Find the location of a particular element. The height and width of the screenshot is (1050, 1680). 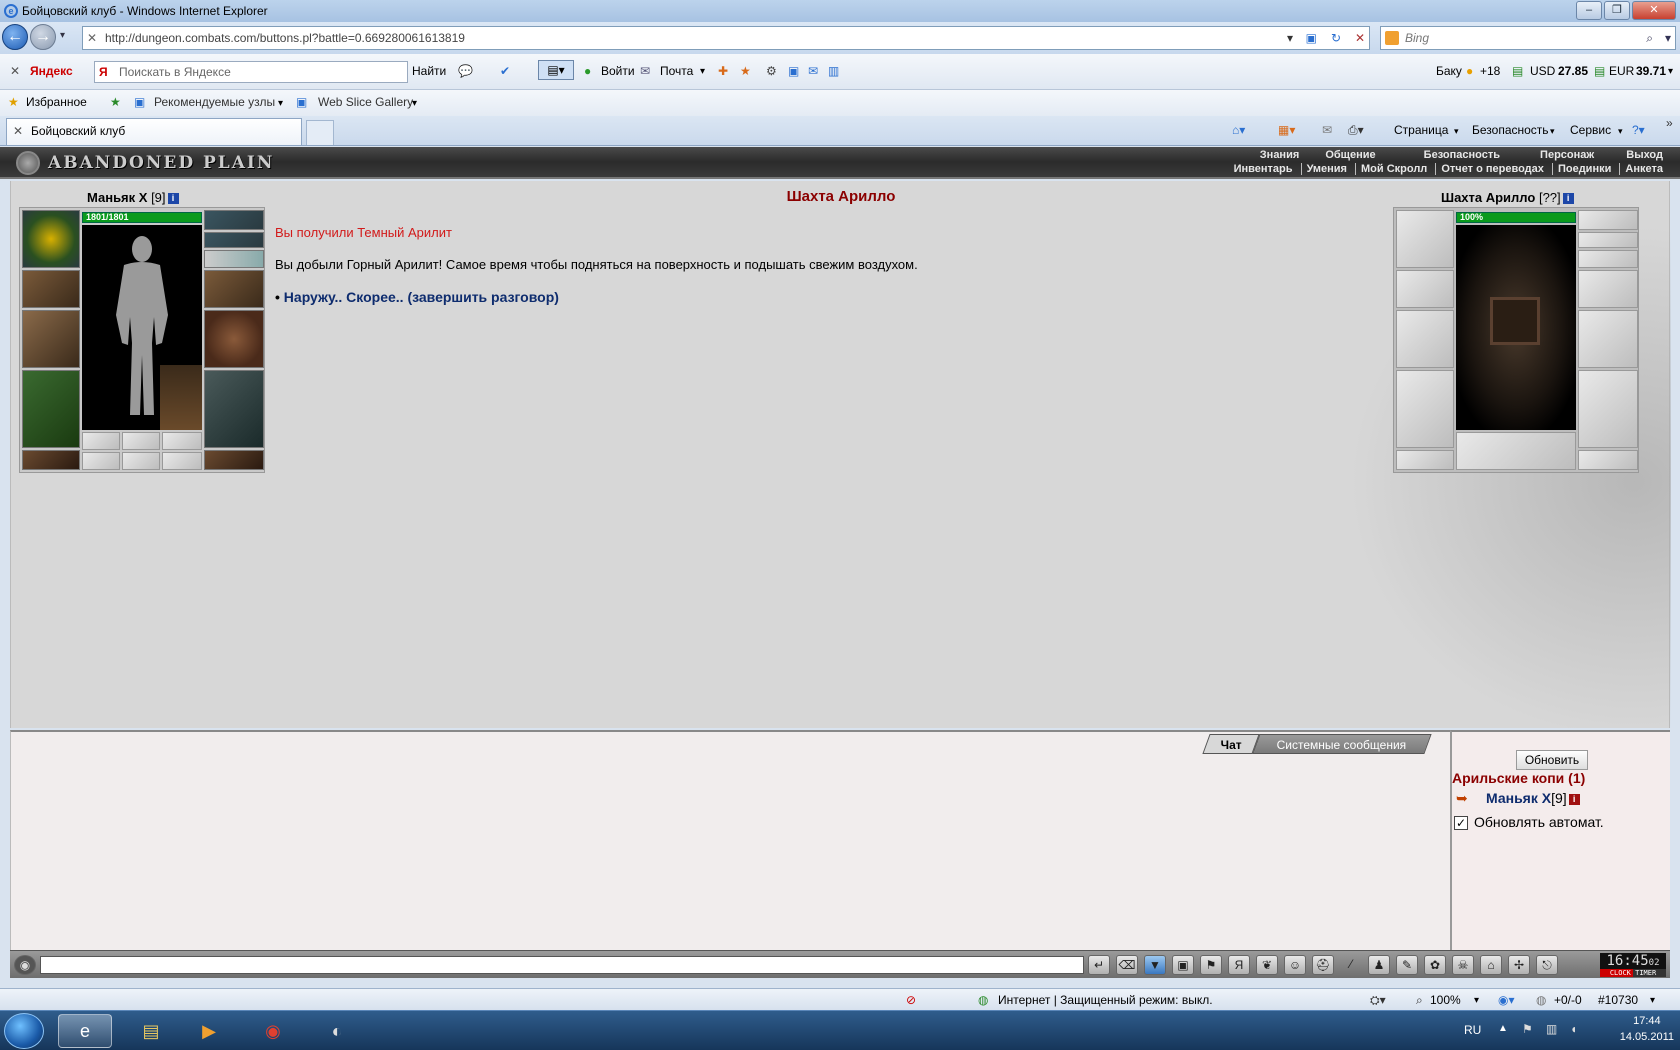

taskbar-media-player-icon: ▶ is located at coordinates (209, 1031).